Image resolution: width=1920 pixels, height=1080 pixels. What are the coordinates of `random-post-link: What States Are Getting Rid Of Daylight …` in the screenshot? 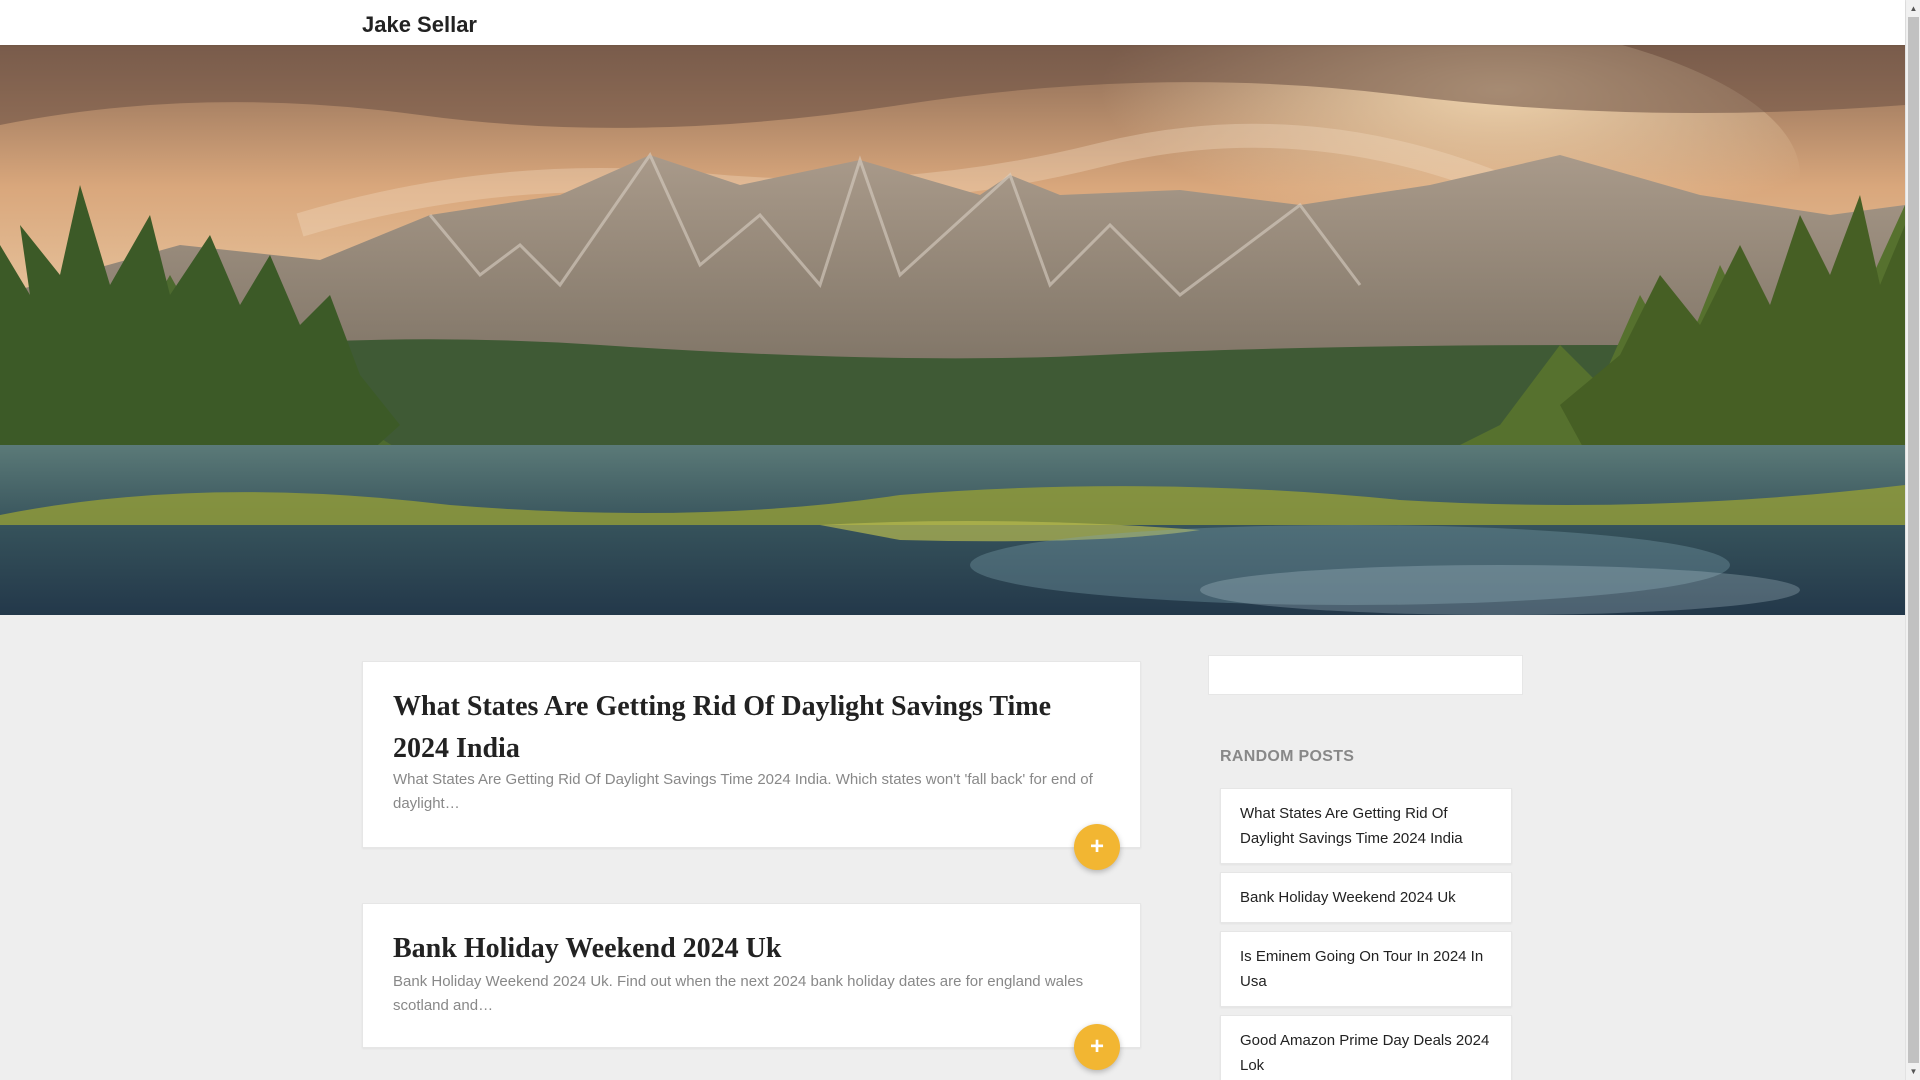 It's located at (1366, 826).